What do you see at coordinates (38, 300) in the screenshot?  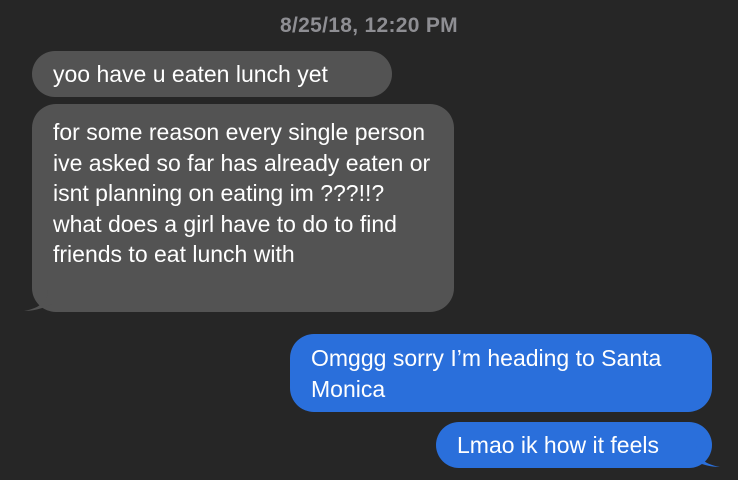 I see `incoming-bubble-tail` at bounding box center [38, 300].